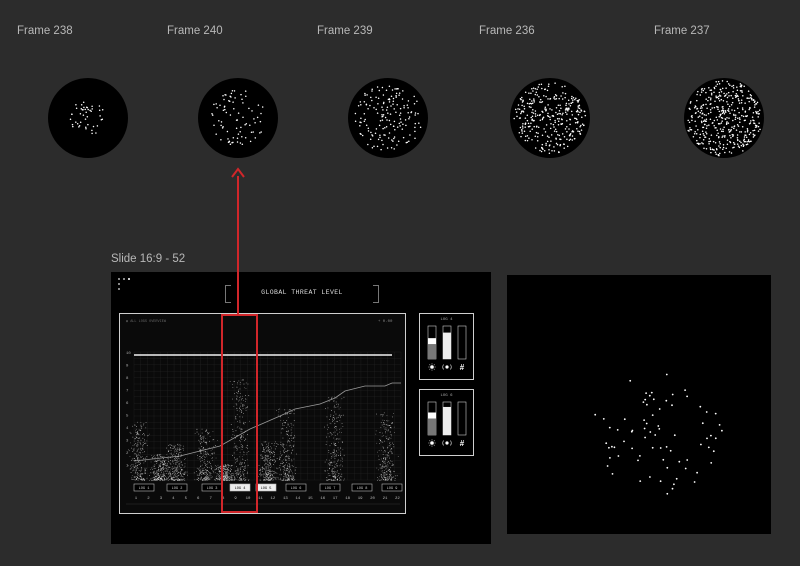  I want to click on particle-preview, so click(658, 434).